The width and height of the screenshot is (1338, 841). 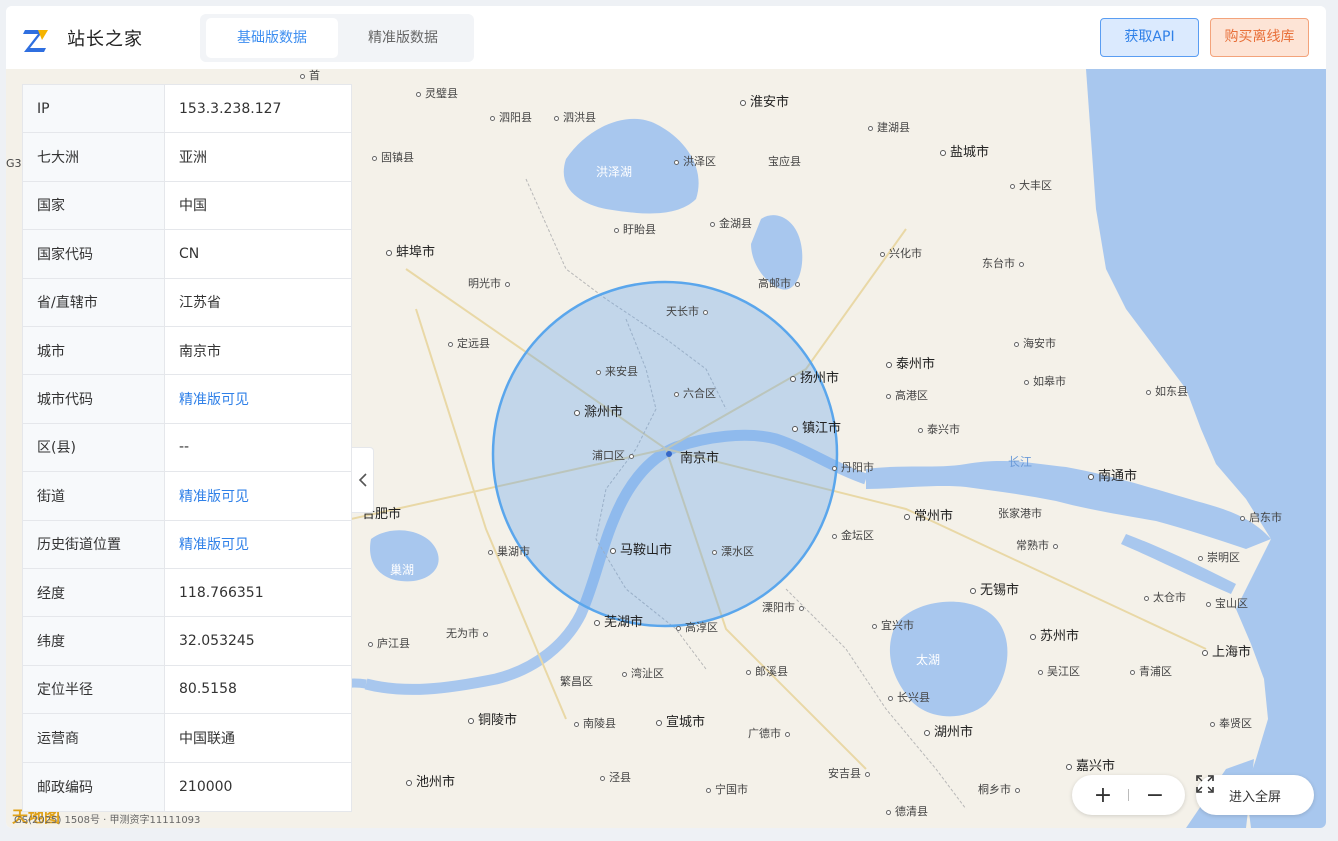 I want to click on map-label: 镇江市, so click(x=816, y=426).